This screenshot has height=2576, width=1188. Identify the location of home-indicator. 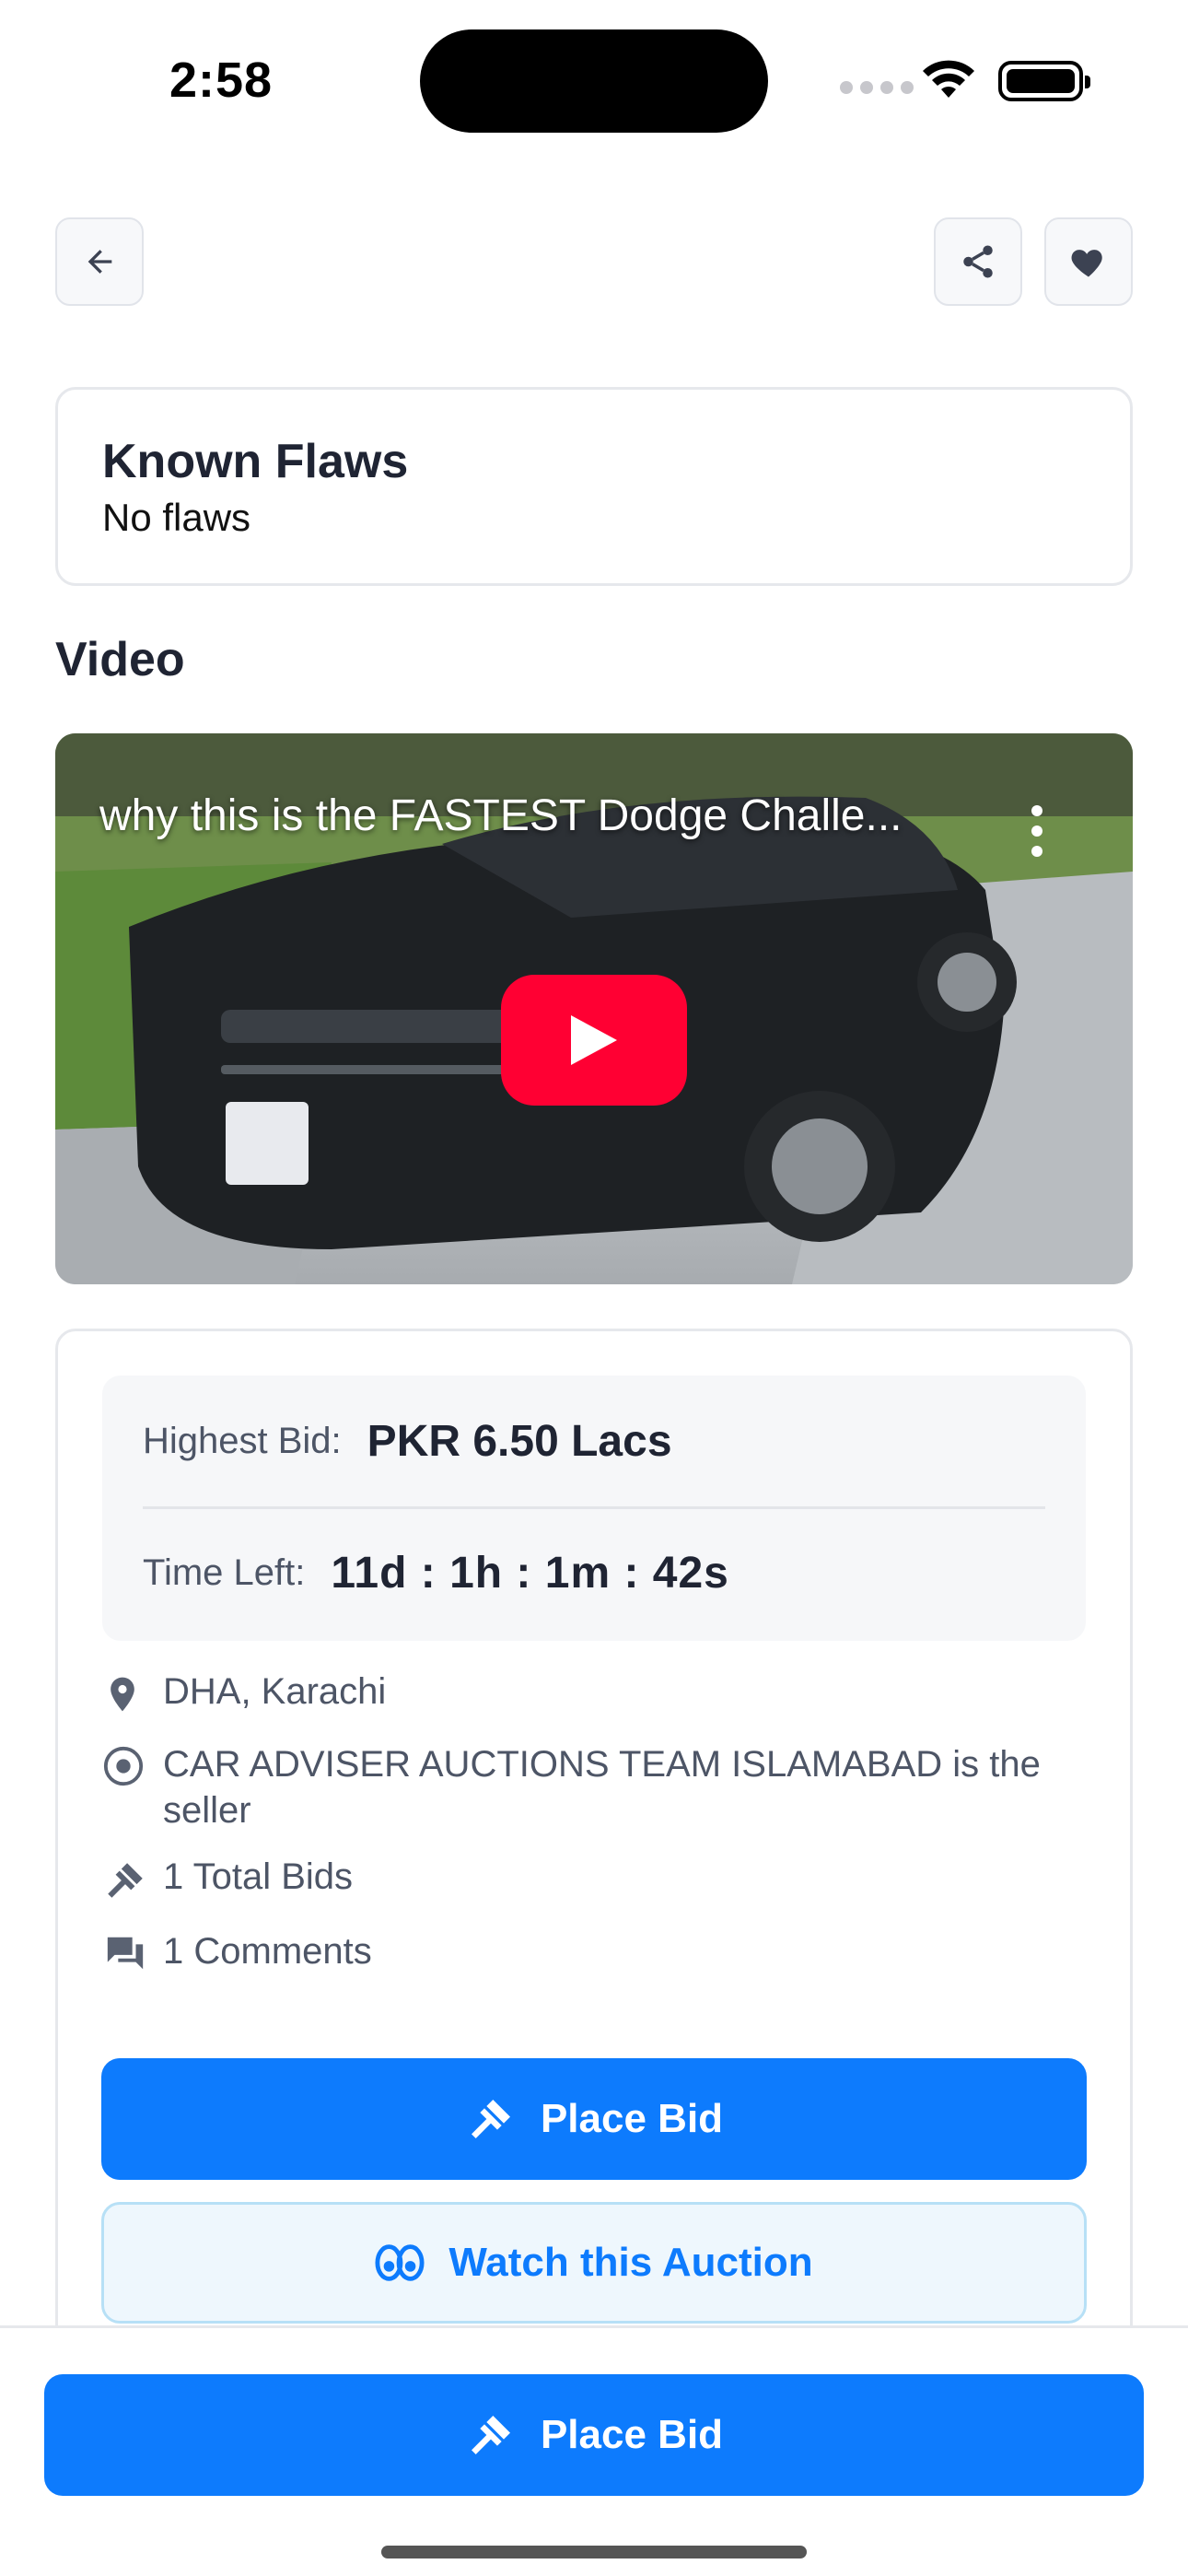
(594, 2552).